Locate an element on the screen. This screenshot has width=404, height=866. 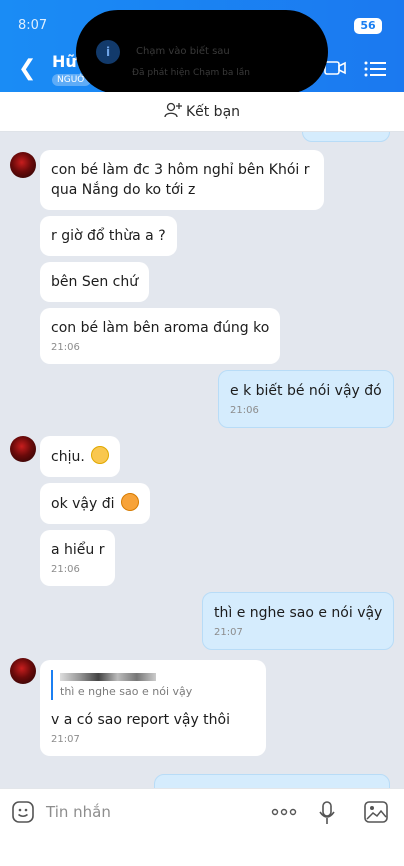
message-text: bên Sen chứ is located at coordinates (95, 282).